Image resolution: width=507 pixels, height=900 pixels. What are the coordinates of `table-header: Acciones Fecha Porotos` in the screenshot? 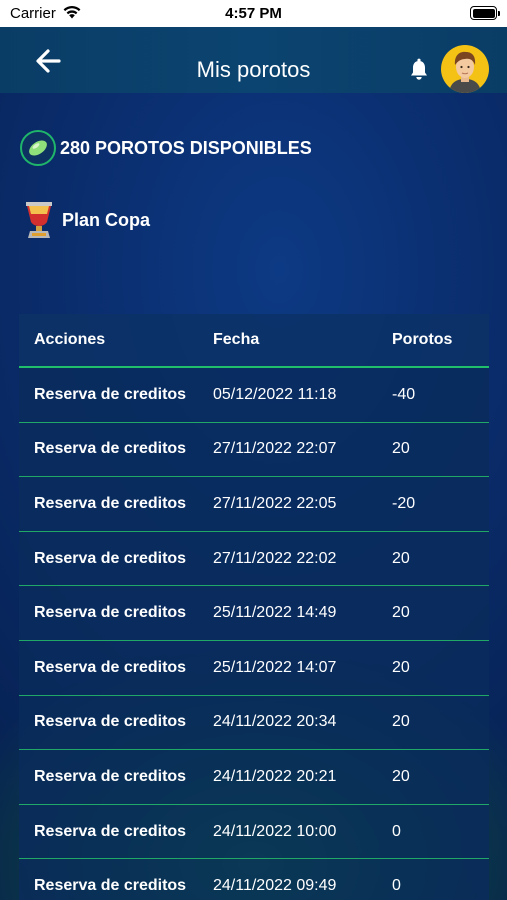 It's located at (254, 341).